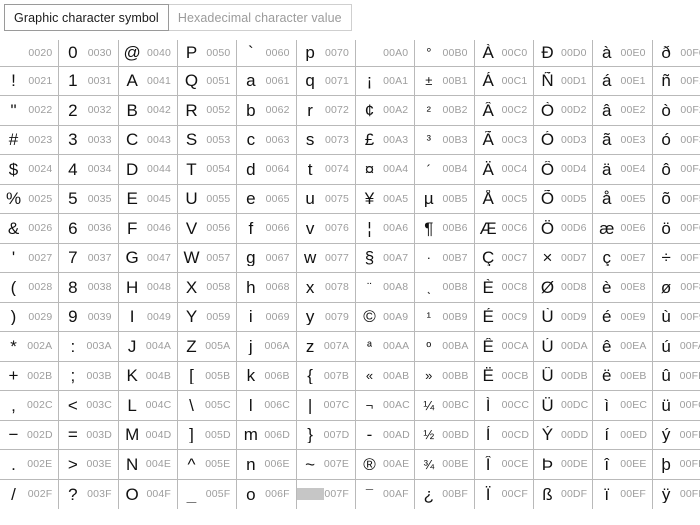 The width and height of the screenshot is (700, 525). I want to click on character-cell-00C2: Â 00C2, so click(503, 110).